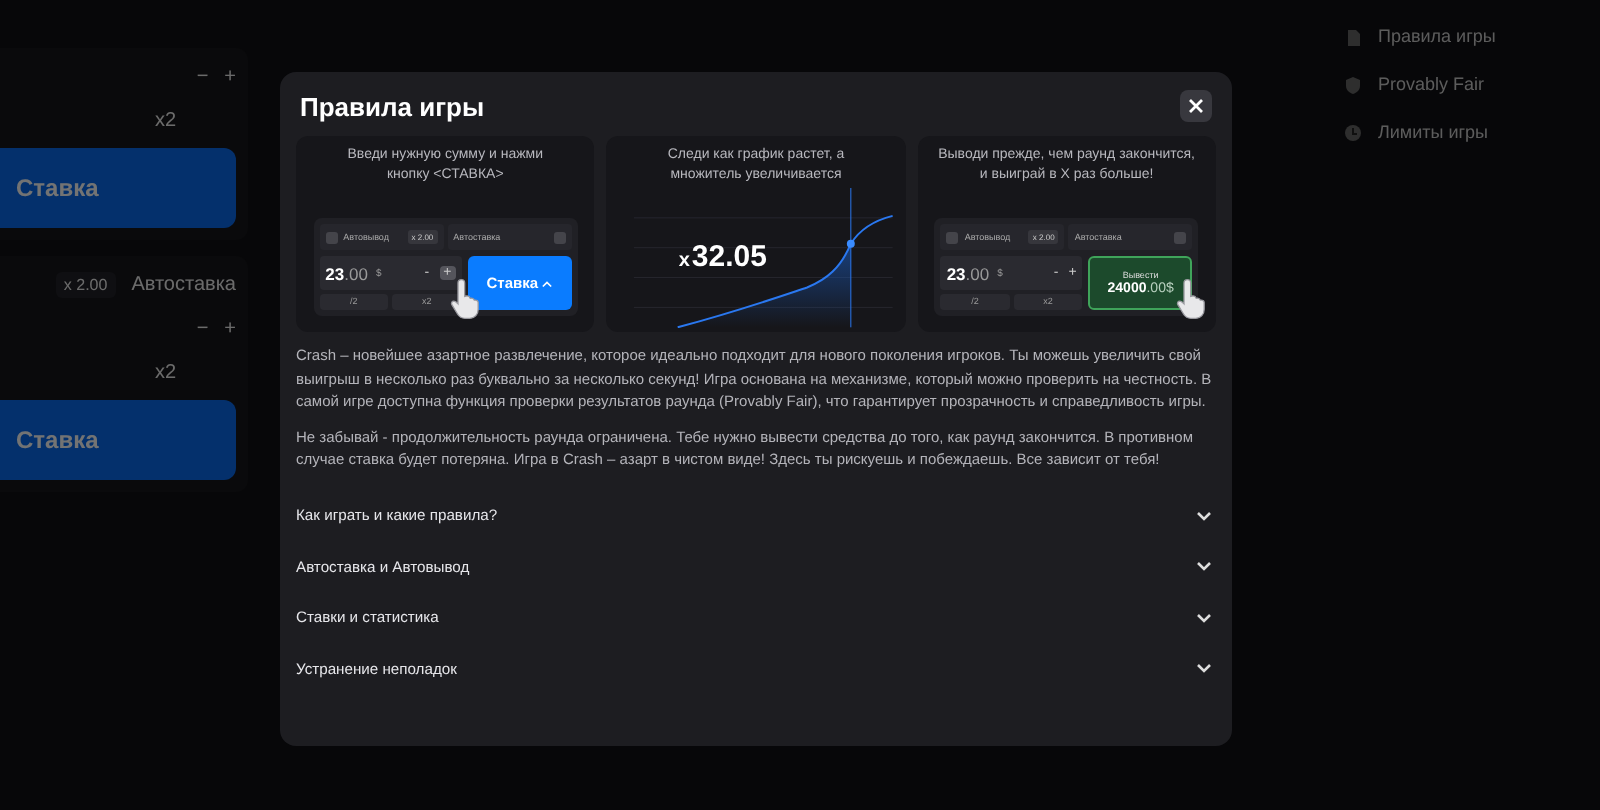 The image size is (1600, 810). Describe the element at coordinates (547, 283) in the screenshot. I see `caret-icon` at that location.